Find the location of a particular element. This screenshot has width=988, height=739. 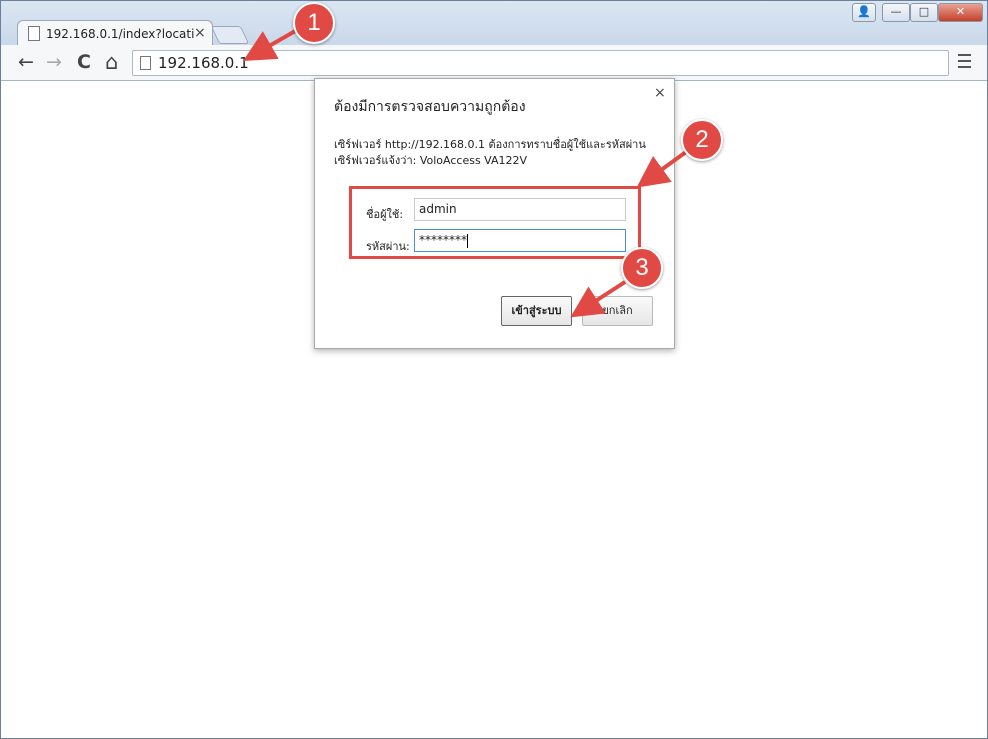

arrow-to-credentials is located at coordinates (662, 169).